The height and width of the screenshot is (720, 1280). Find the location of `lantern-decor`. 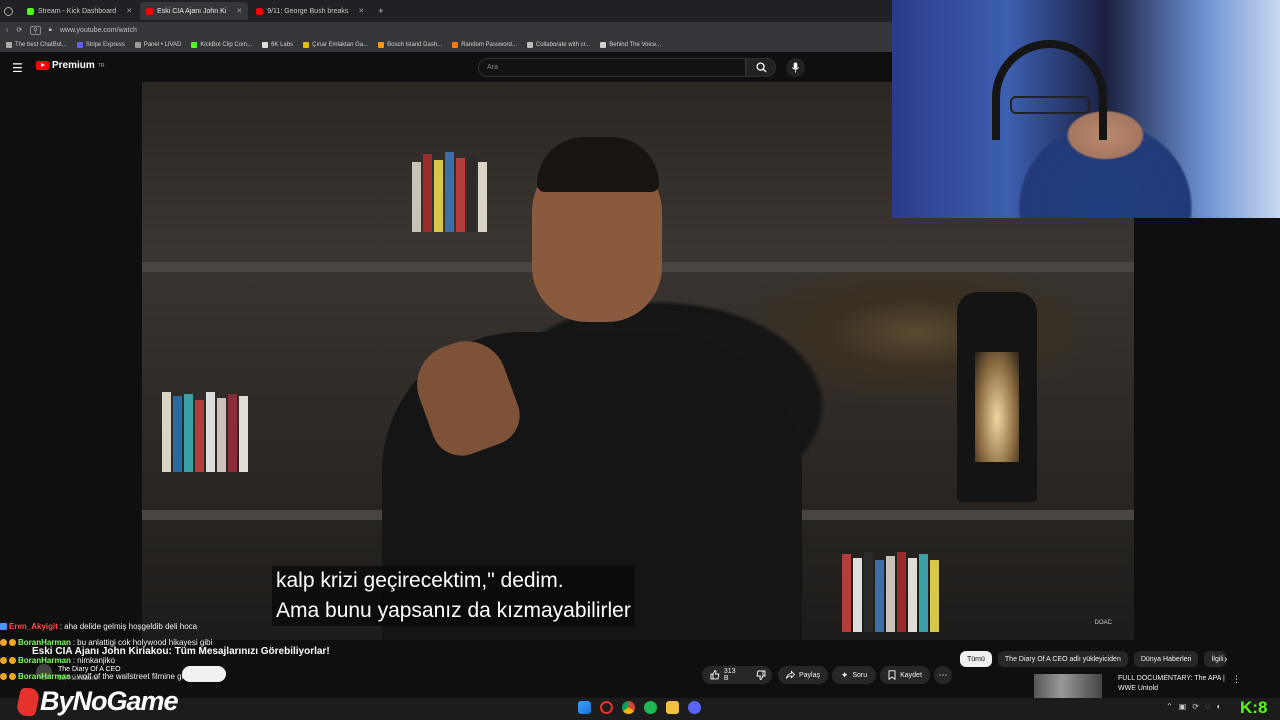

lantern-decor is located at coordinates (997, 397).